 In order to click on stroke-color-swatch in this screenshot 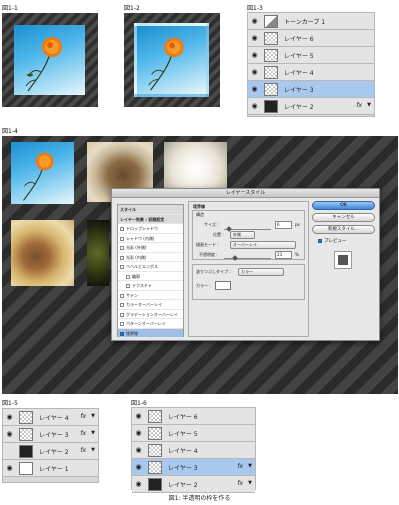, I will do `click(223, 285)`.